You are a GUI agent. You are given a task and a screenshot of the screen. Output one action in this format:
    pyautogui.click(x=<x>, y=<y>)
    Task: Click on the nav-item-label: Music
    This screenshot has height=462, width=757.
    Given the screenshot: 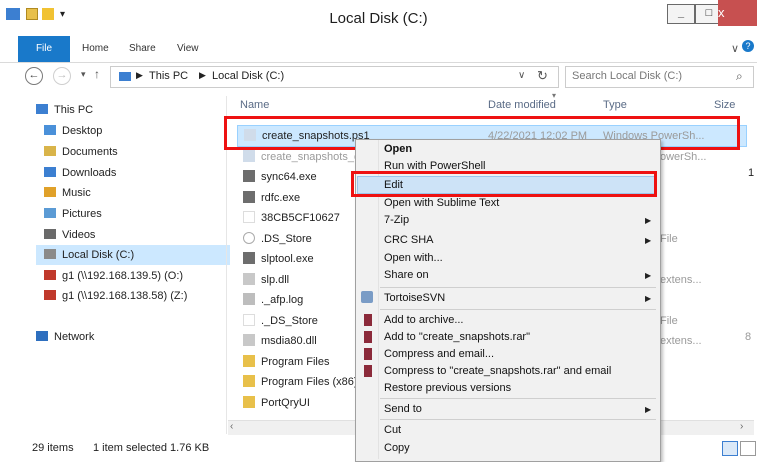 What is the action you would take?
    pyautogui.click(x=76, y=193)
    